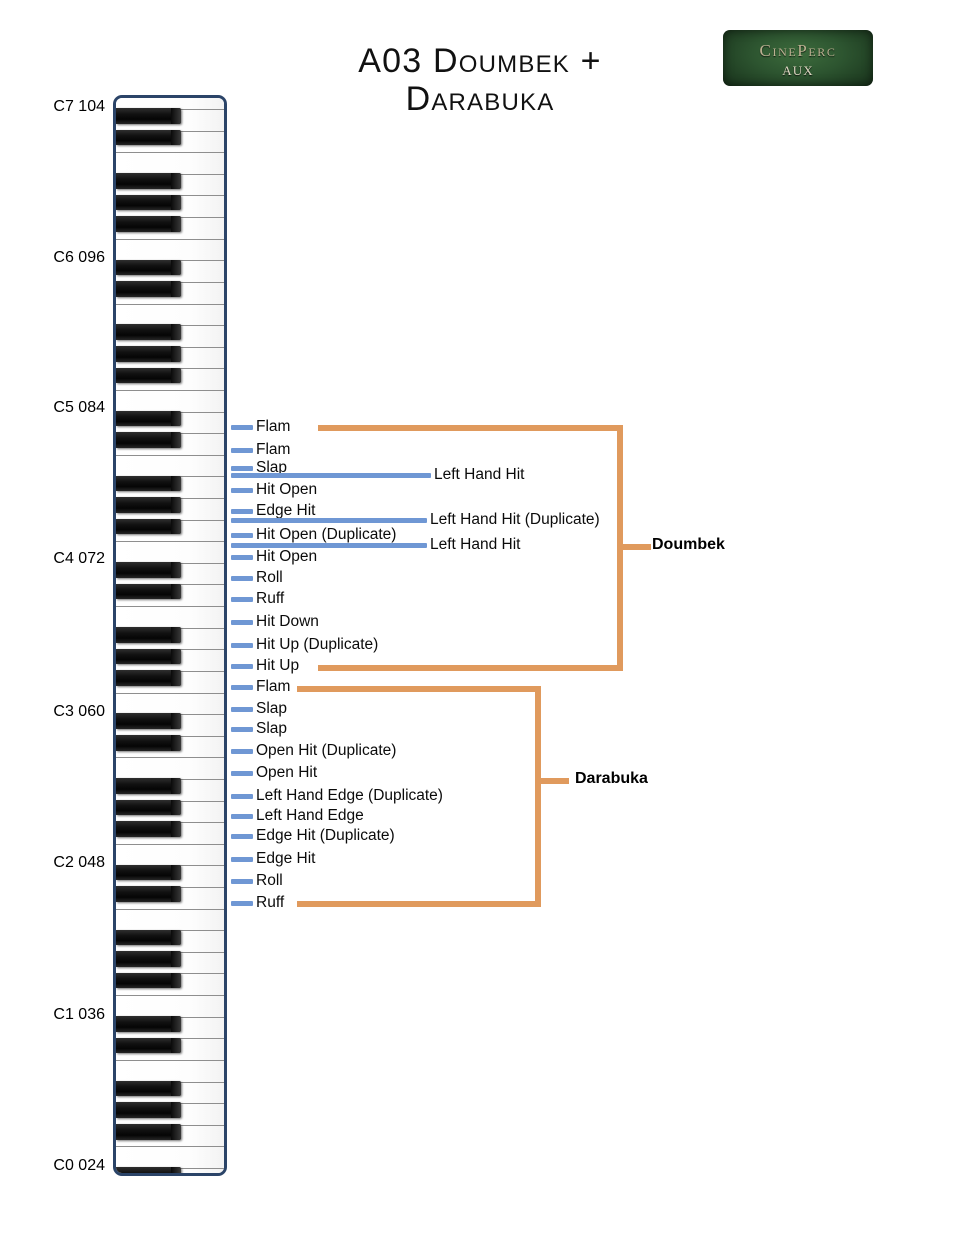 This screenshot has height=1235, width=954. Describe the element at coordinates (611, 778) in the screenshot. I see `group-label: Darabuka` at that location.